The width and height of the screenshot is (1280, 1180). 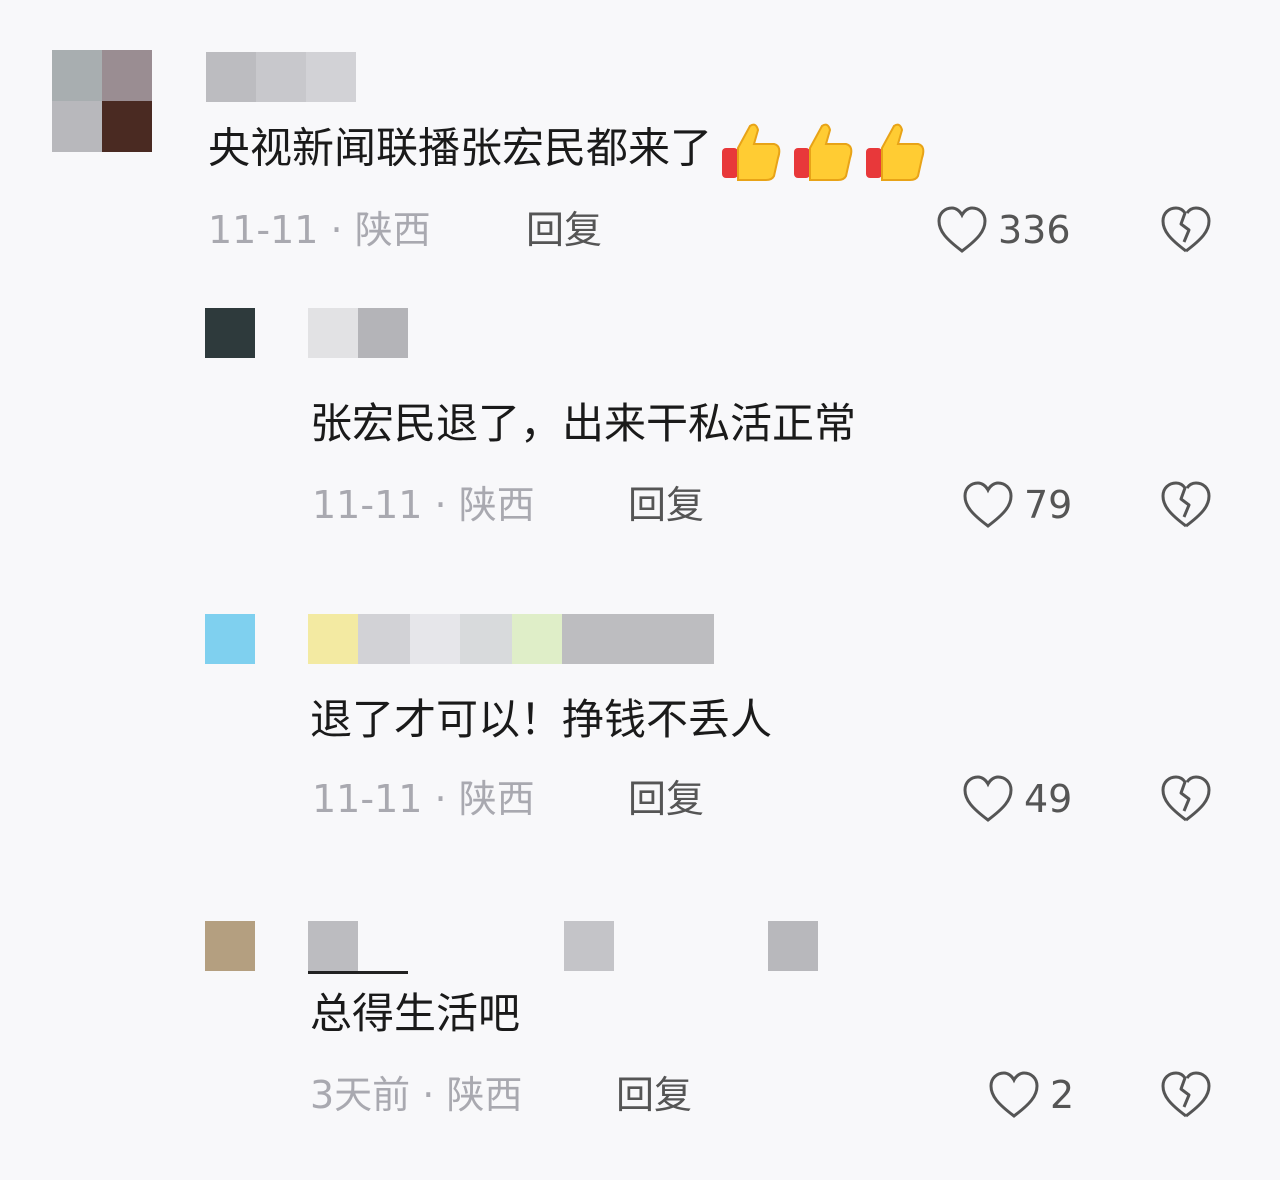 What do you see at coordinates (415, 1013) in the screenshot?
I see `comment-text: 总得生活吧` at bounding box center [415, 1013].